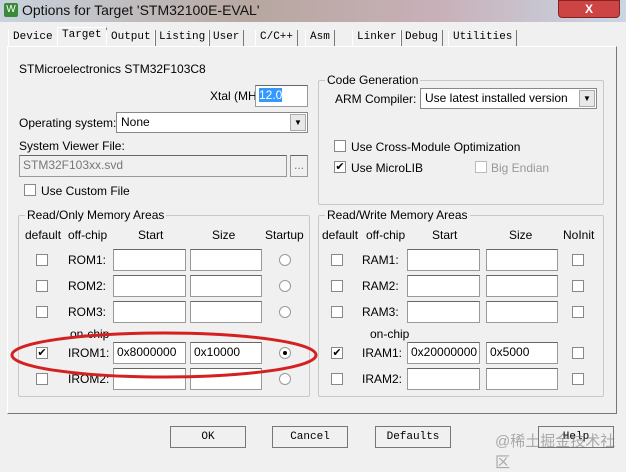 The image size is (626, 472). What do you see at coordinates (85, 191) in the screenshot?
I see `custom-file-label: Use Custom File` at bounding box center [85, 191].